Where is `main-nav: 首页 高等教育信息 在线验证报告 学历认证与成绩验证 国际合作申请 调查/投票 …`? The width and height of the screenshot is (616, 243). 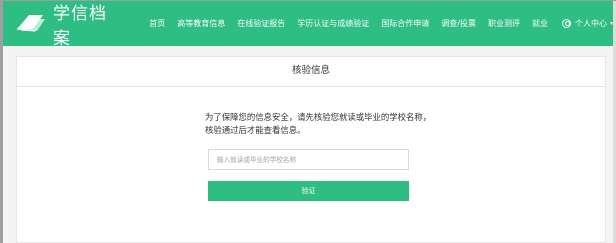
main-nav: 首页 高等教育信息 在线验证报告 学历认证与成绩验证 国际合作申请 调查/投票 … is located at coordinates (354, 23).